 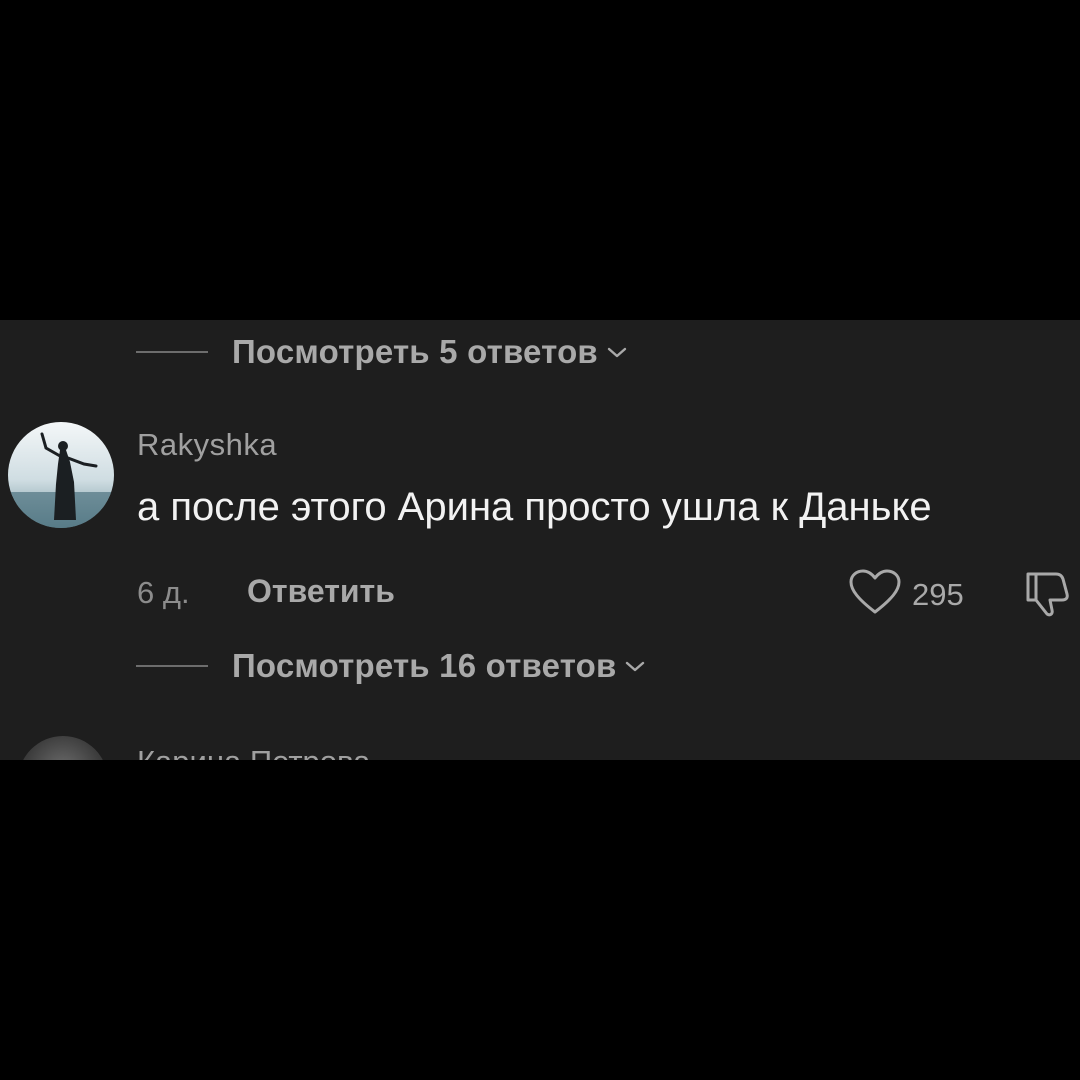 I want to click on comment-timestamp: 6 д., so click(x=163, y=592).